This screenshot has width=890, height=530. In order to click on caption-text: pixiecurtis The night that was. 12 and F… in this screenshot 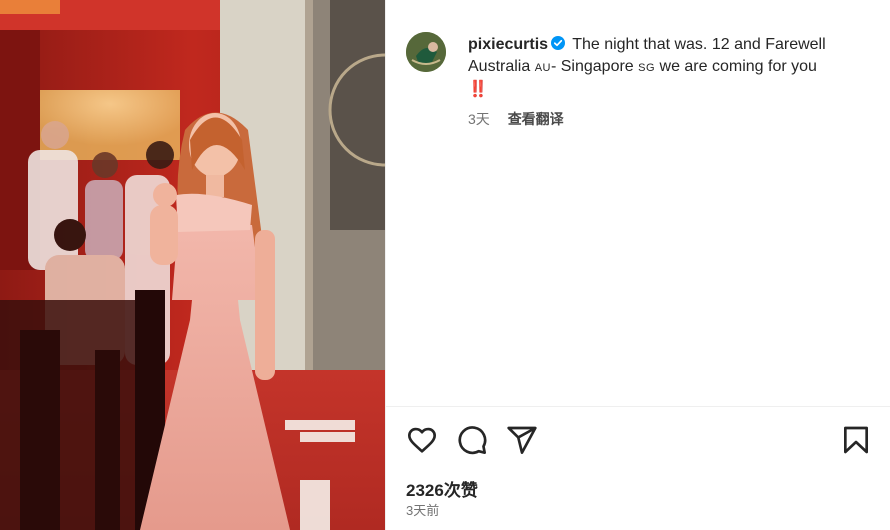, I will do `click(665, 67)`.